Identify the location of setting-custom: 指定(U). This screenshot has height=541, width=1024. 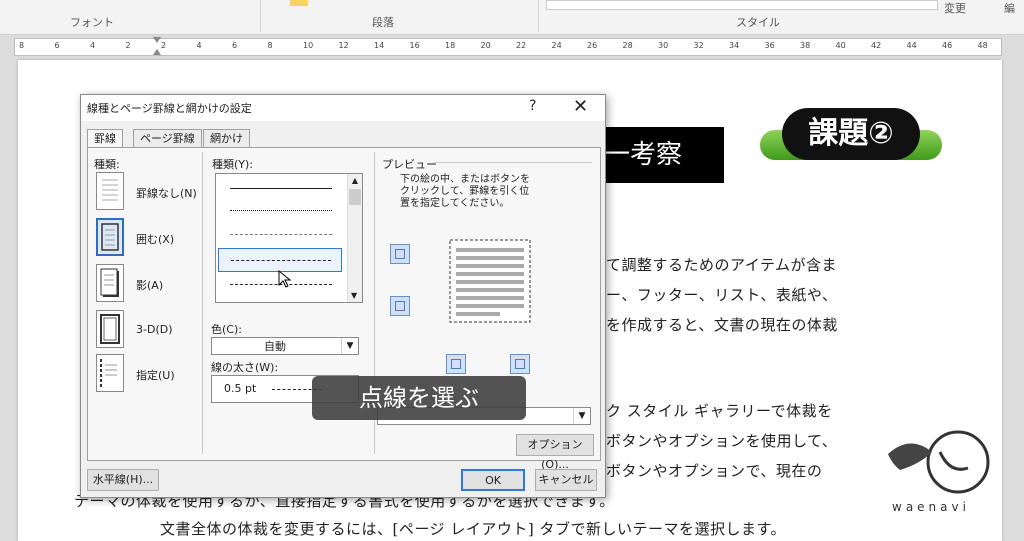
(151, 374).